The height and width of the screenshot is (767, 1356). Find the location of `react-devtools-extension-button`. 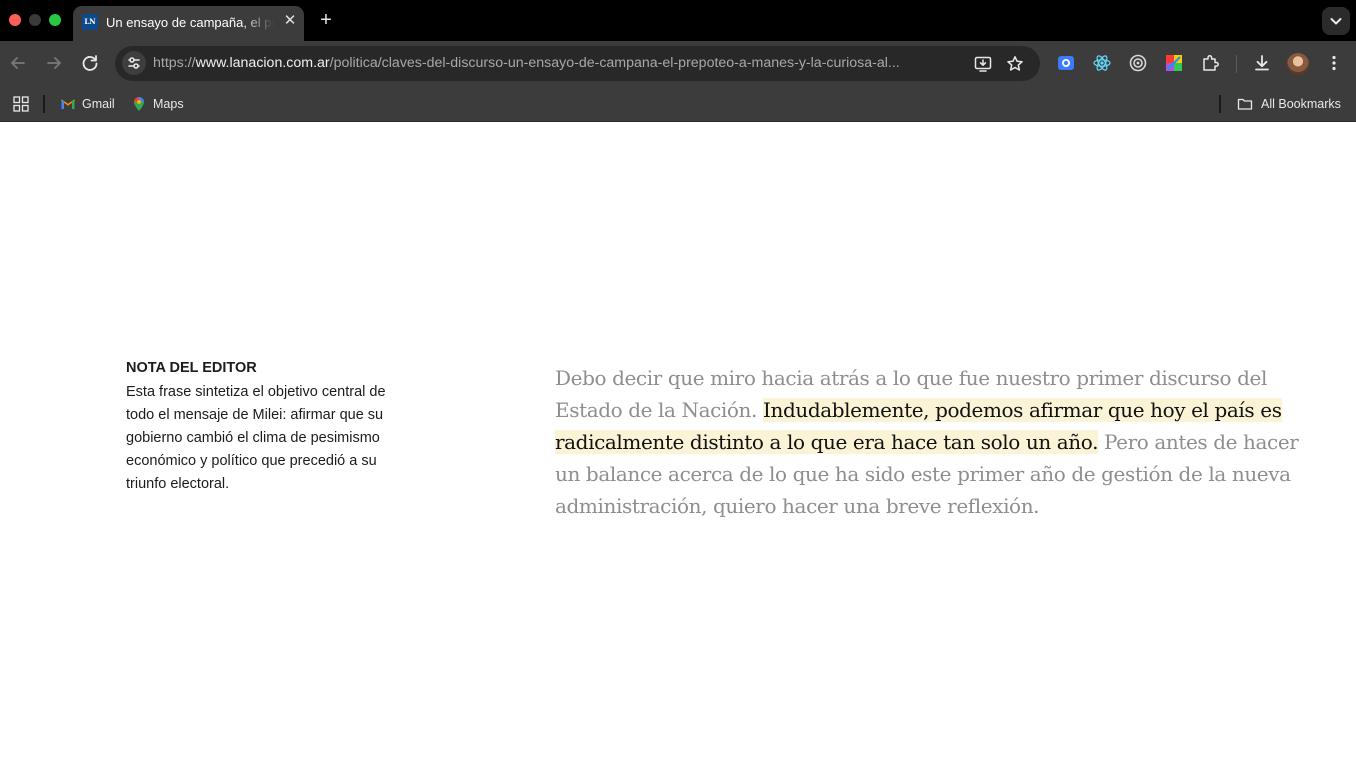

react-devtools-extension-button is located at coordinates (1102, 63).